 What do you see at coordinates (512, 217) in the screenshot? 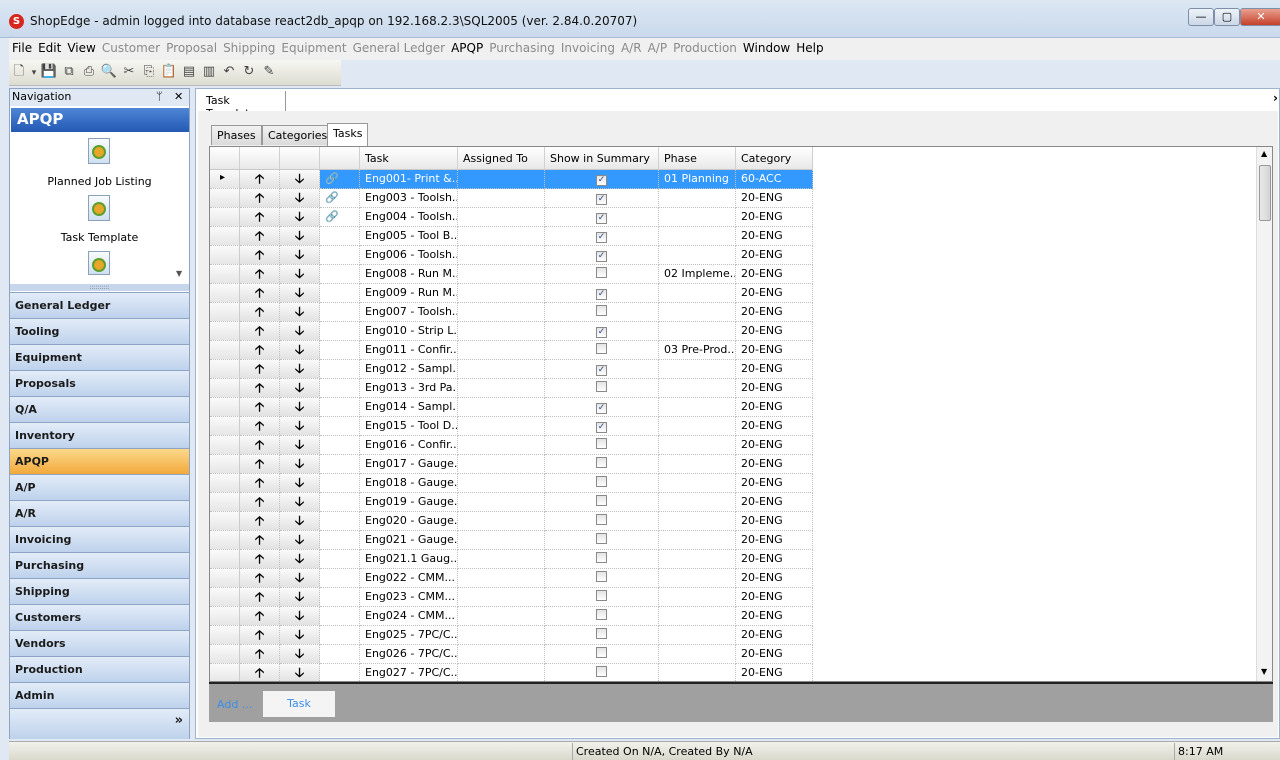
I see `table-row: 🡡 🡣 🔗 Eng004 - Toolsh... ✓ 20-ENG` at bounding box center [512, 217].